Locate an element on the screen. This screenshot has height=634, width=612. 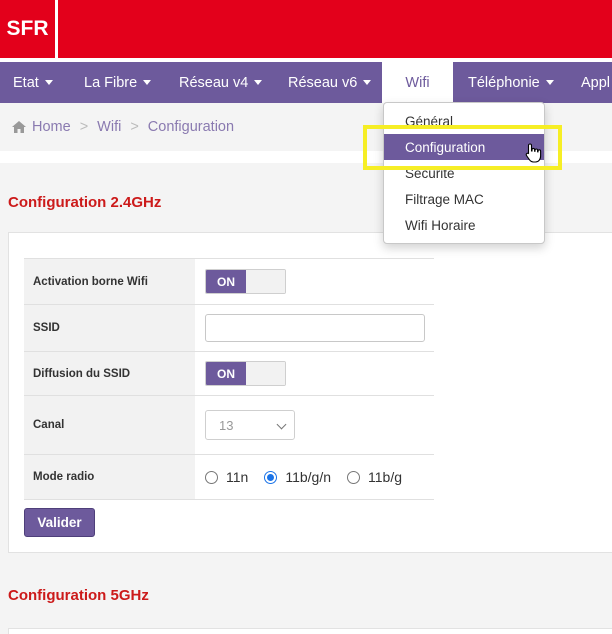
nav-item-telephonie: Téléphonie is located at coordinates (511, 82).